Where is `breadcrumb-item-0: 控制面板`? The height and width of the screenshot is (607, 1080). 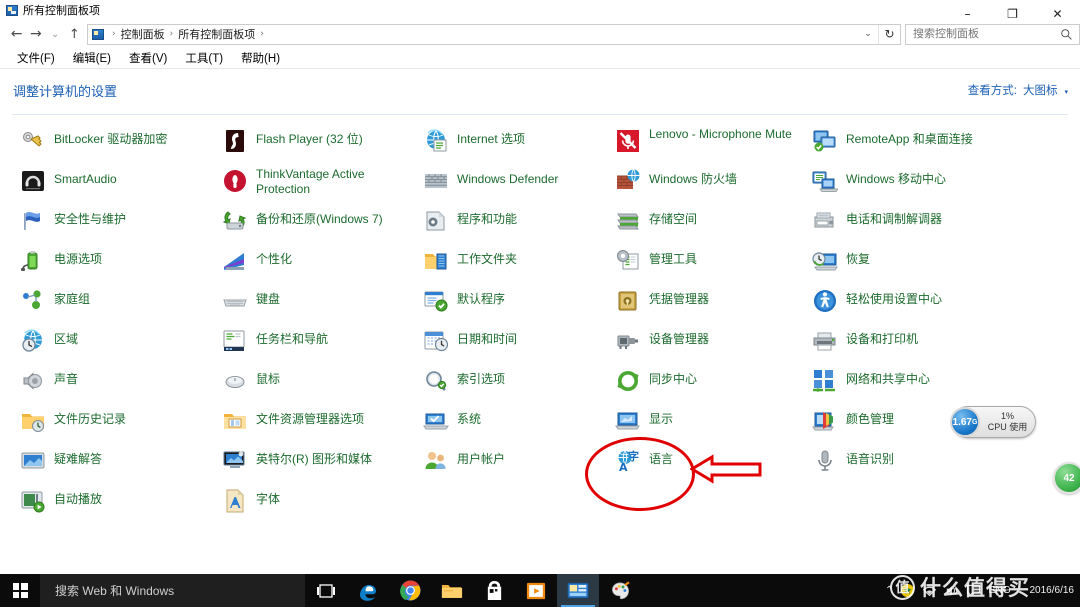 breadcrumb-item-0: 控制面板 is located at coordinates (143, 34).